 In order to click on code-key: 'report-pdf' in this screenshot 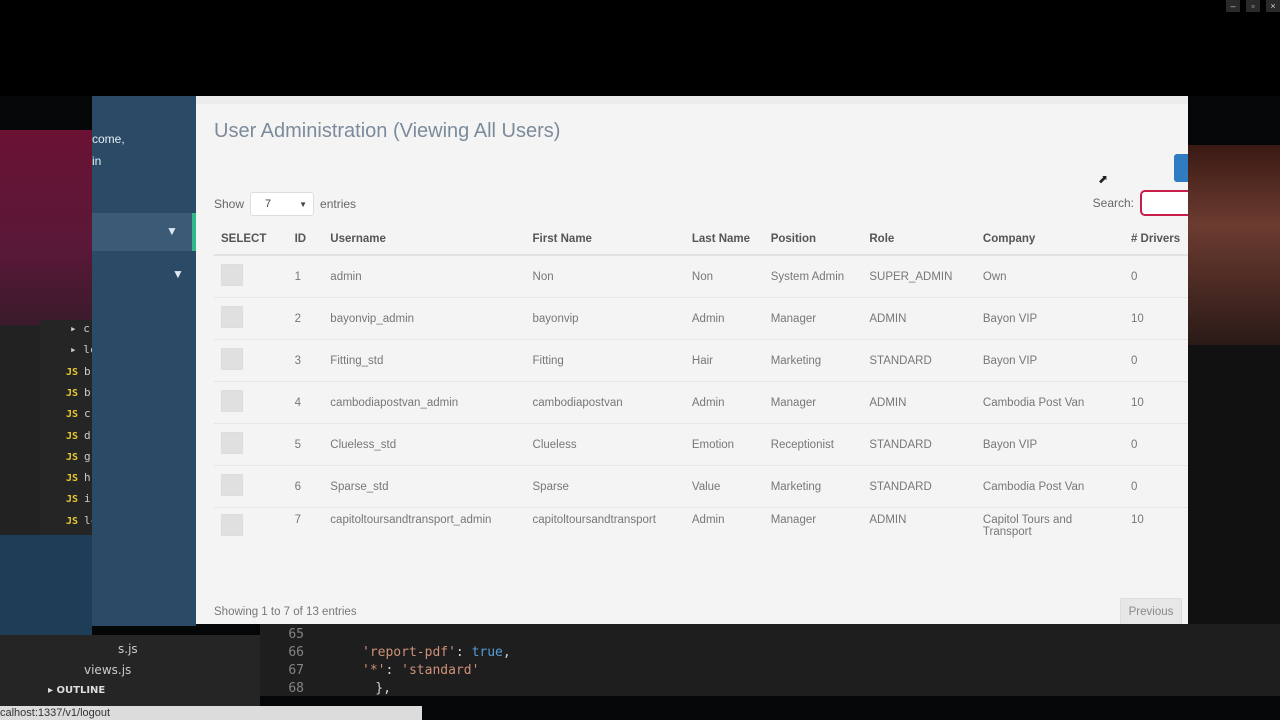, I will do `click(409, 652)`.